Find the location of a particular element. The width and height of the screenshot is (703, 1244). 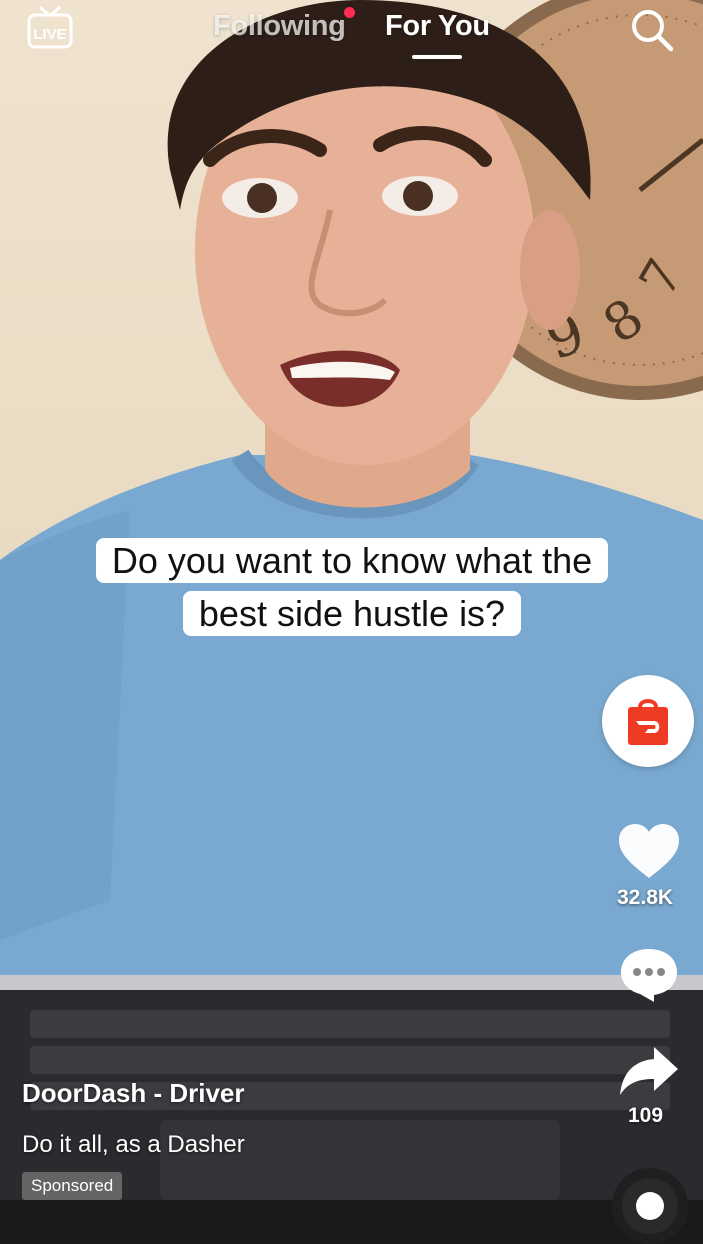

sound-disc-center is located at coordinates (650, 1206).